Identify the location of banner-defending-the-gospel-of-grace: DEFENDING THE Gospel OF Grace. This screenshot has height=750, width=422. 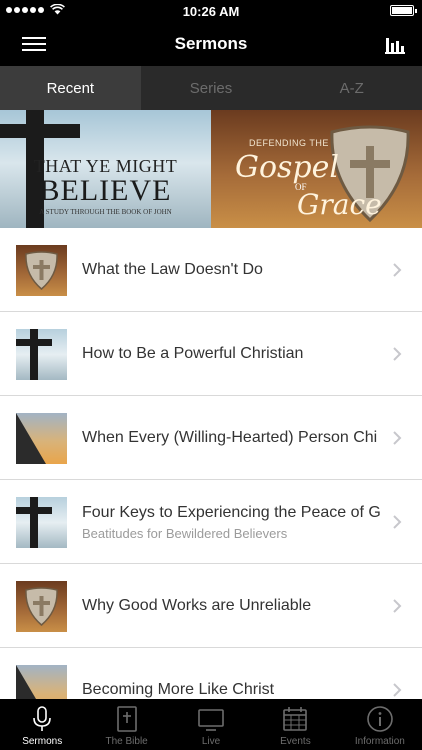
(316, 169).